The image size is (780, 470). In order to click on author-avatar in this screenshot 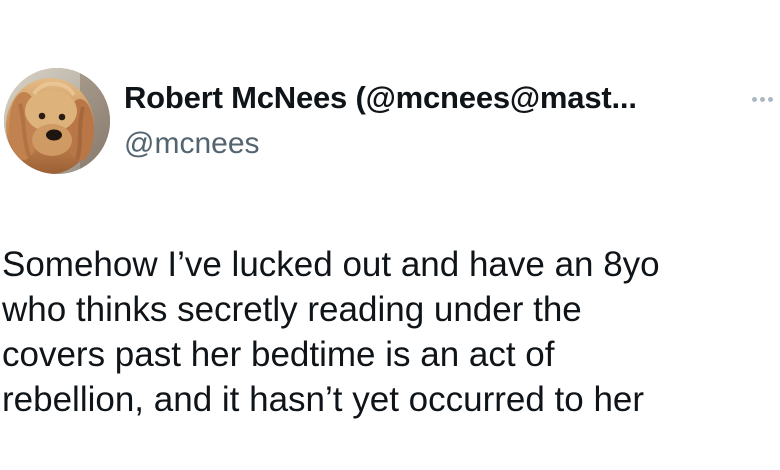, I will do `click(57, 121)`.